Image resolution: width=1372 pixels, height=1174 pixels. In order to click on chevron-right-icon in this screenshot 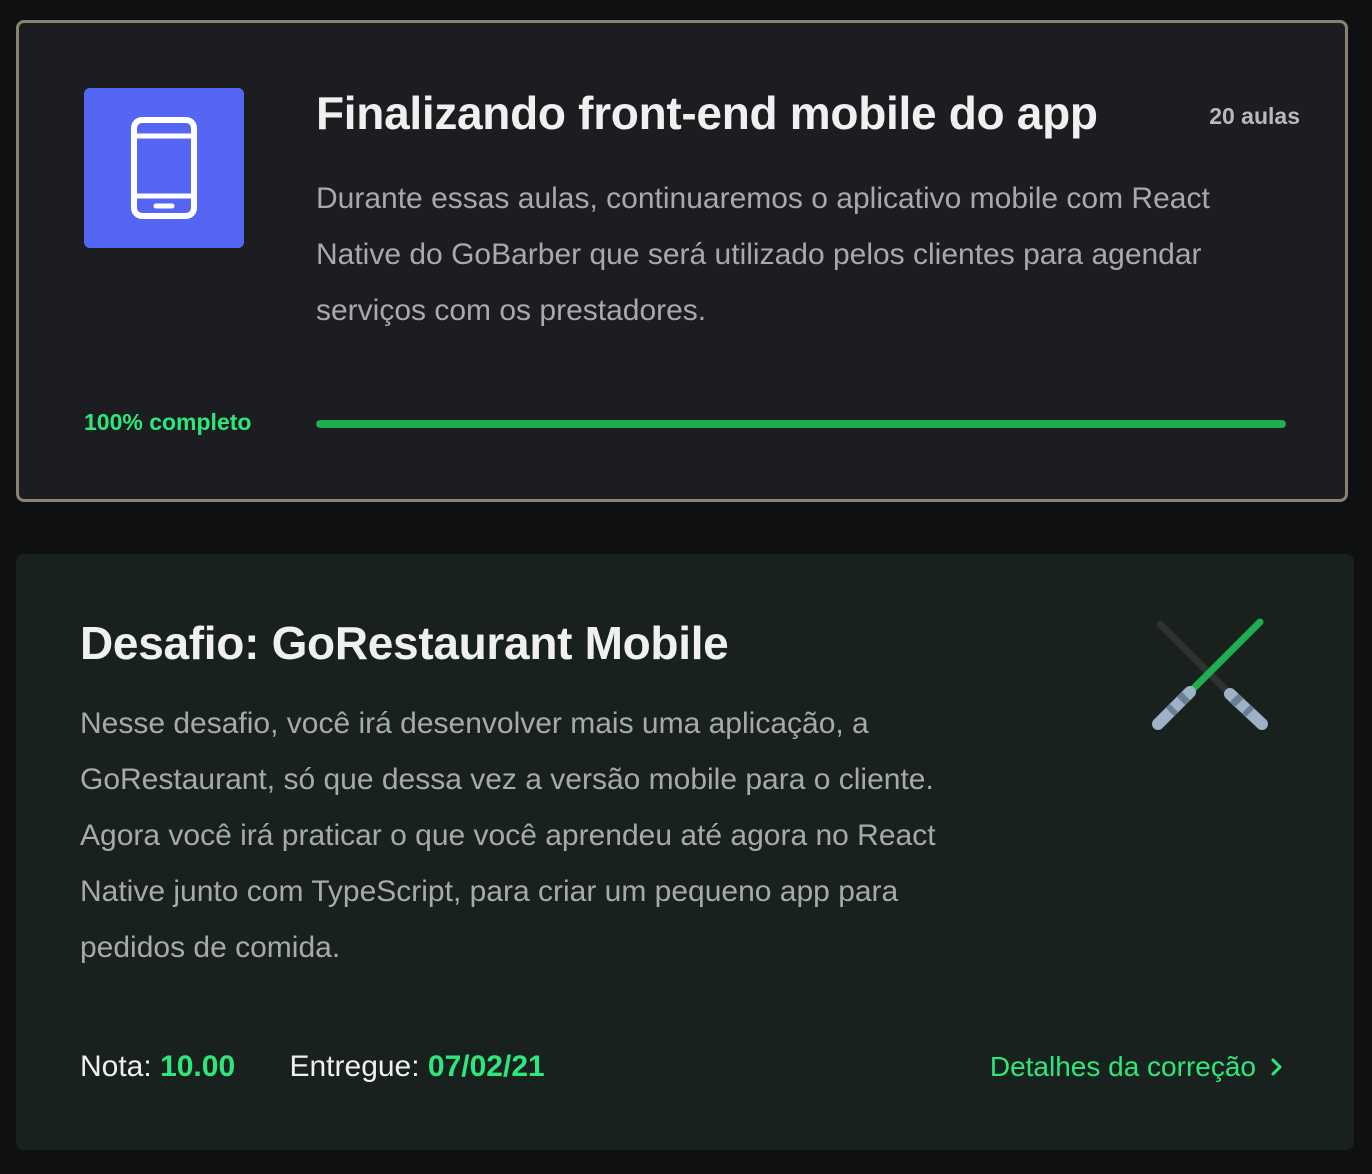, I will do `click(1277, 1067)`.